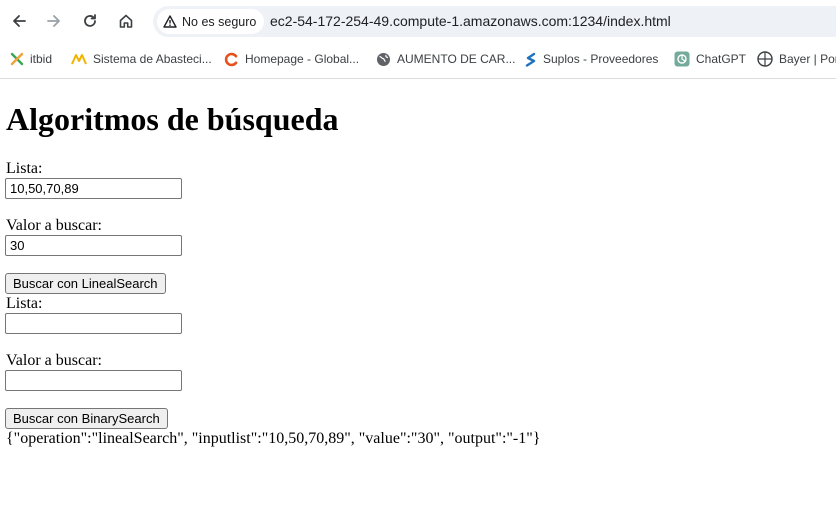 The height and width of the screenshot is (510, 836). I want to click on forward-button, so click(54, 21).